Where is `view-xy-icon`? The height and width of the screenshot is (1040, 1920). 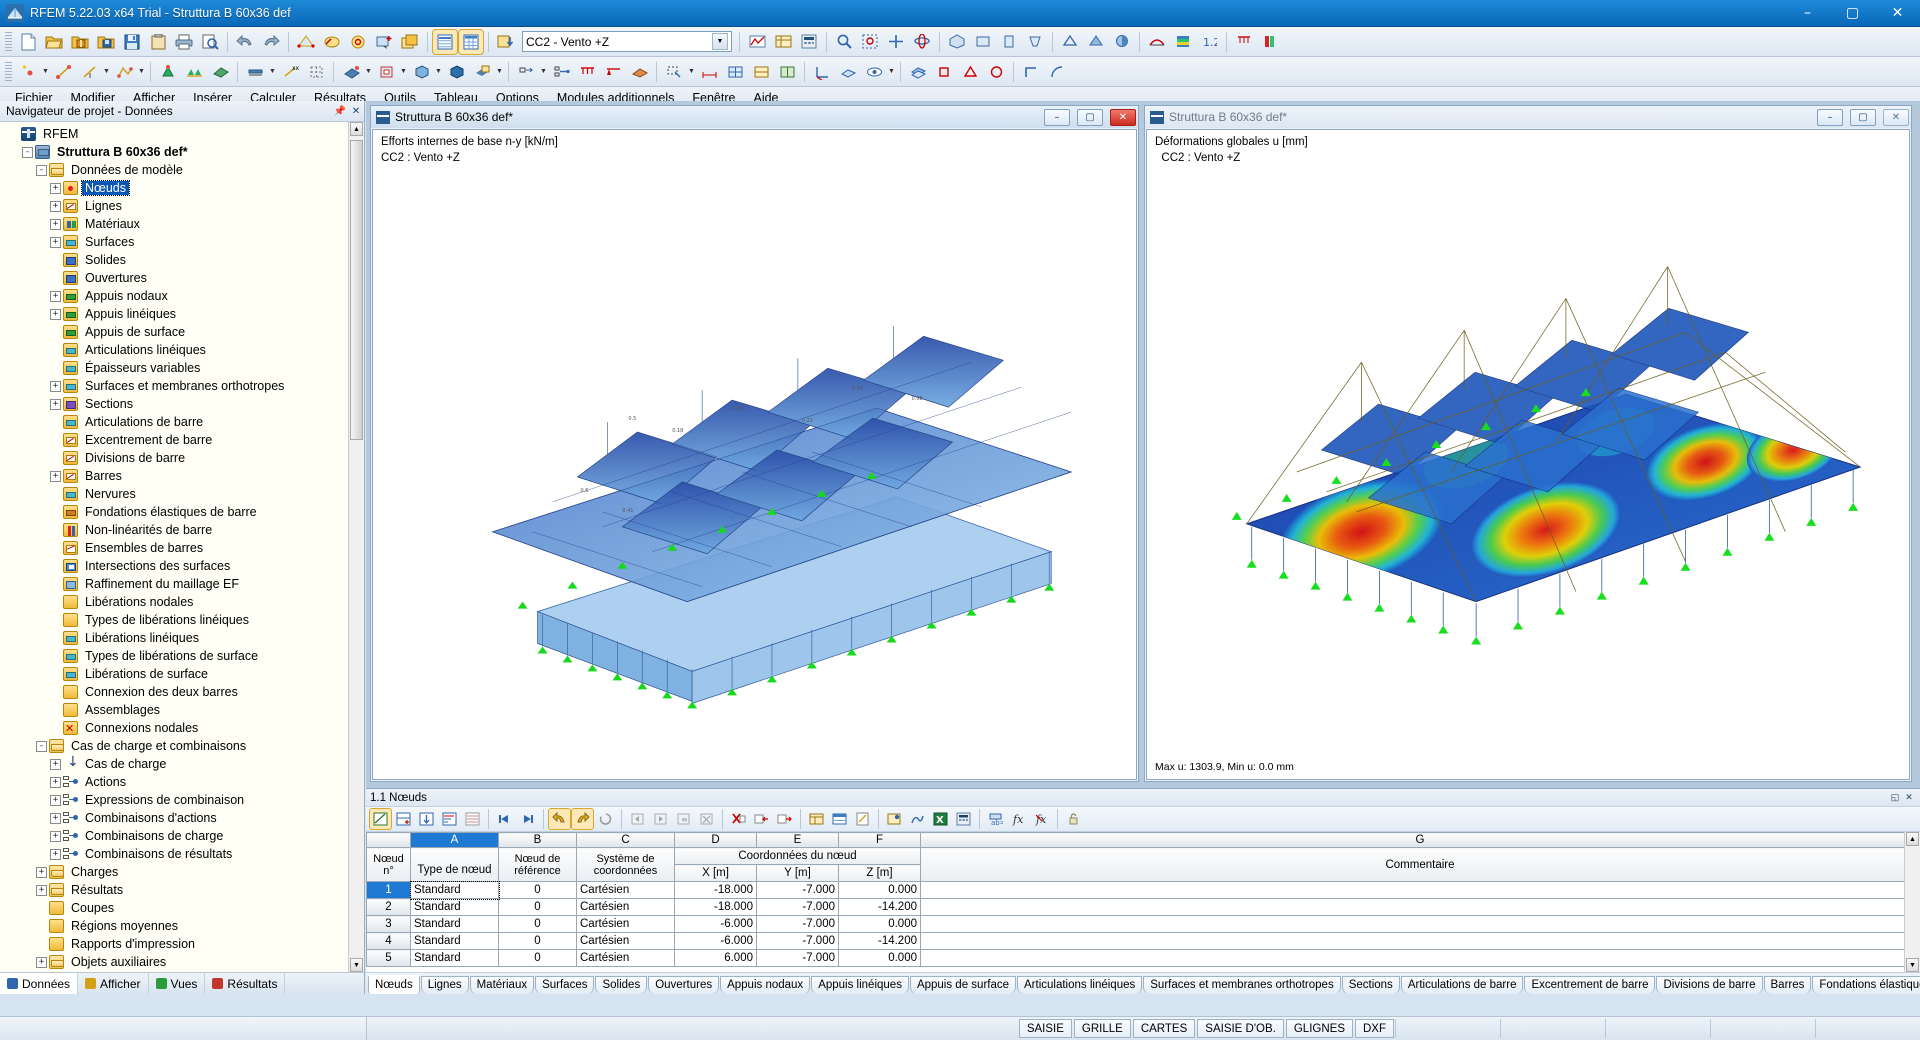
view-xy-icon is located at coordinates (983, 42).